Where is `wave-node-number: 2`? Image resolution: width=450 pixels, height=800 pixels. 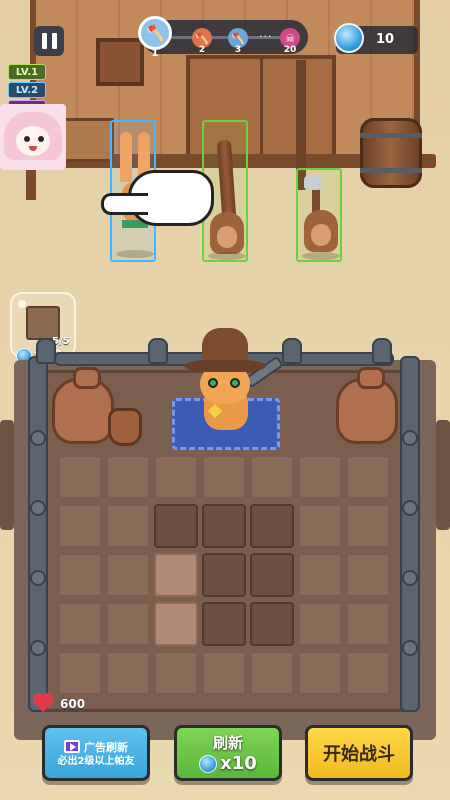
wave-node-number: 2 is located at coordinates (202, 50).